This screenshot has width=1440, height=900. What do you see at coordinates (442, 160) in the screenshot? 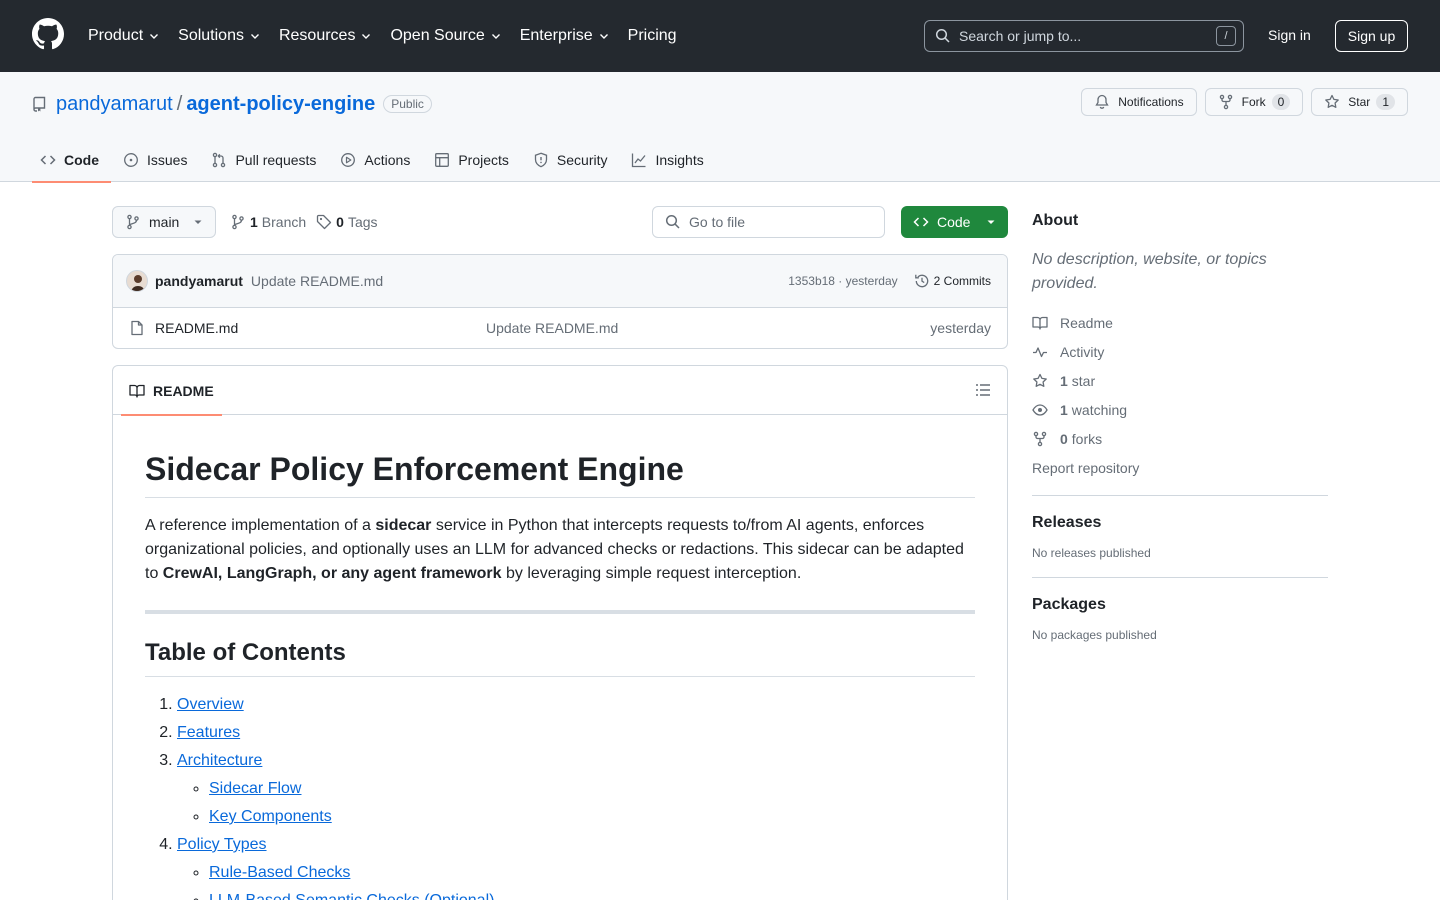
I see `table-icon` at bounding box center [442, 160].